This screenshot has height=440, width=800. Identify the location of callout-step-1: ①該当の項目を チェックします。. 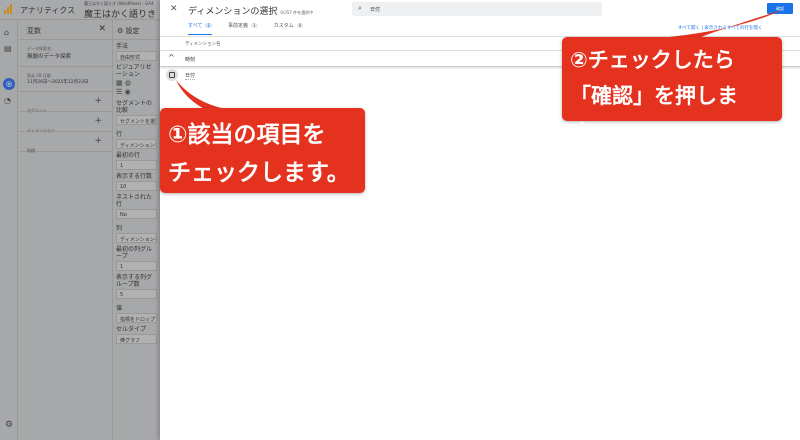
(262, 150).